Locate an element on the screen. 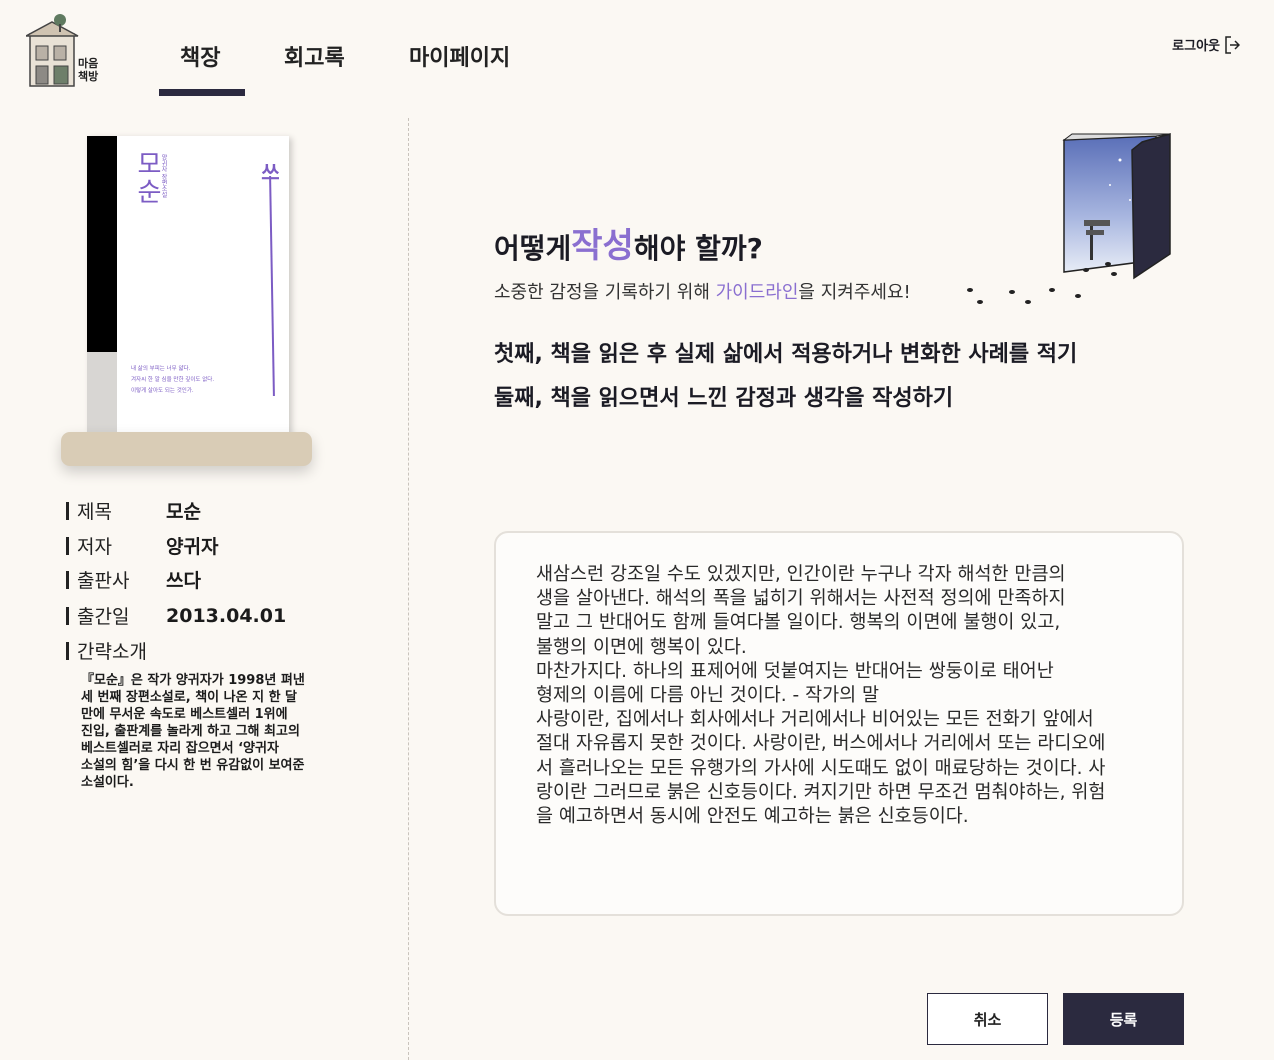 This screenshot has height=1060, width=1274. info-date-row: 출간일 2013.04.01 is located at coordinates (176, 615).